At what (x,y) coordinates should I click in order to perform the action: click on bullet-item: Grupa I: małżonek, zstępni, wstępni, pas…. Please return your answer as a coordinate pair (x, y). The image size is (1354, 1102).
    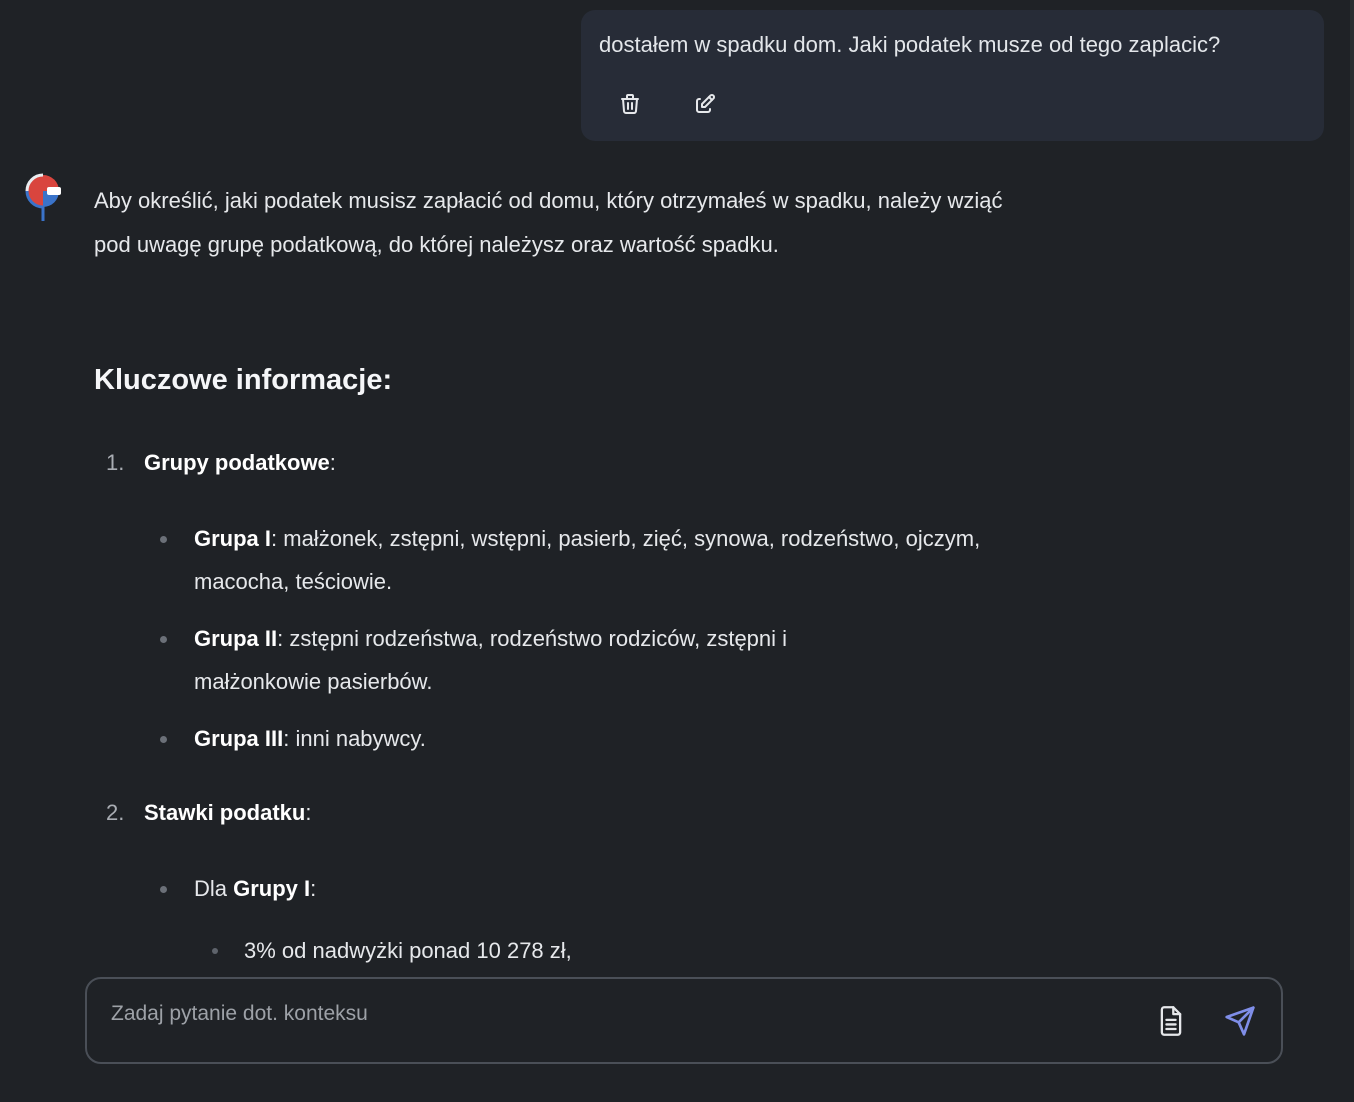
    Looking at the image, I should click on (590, 560).